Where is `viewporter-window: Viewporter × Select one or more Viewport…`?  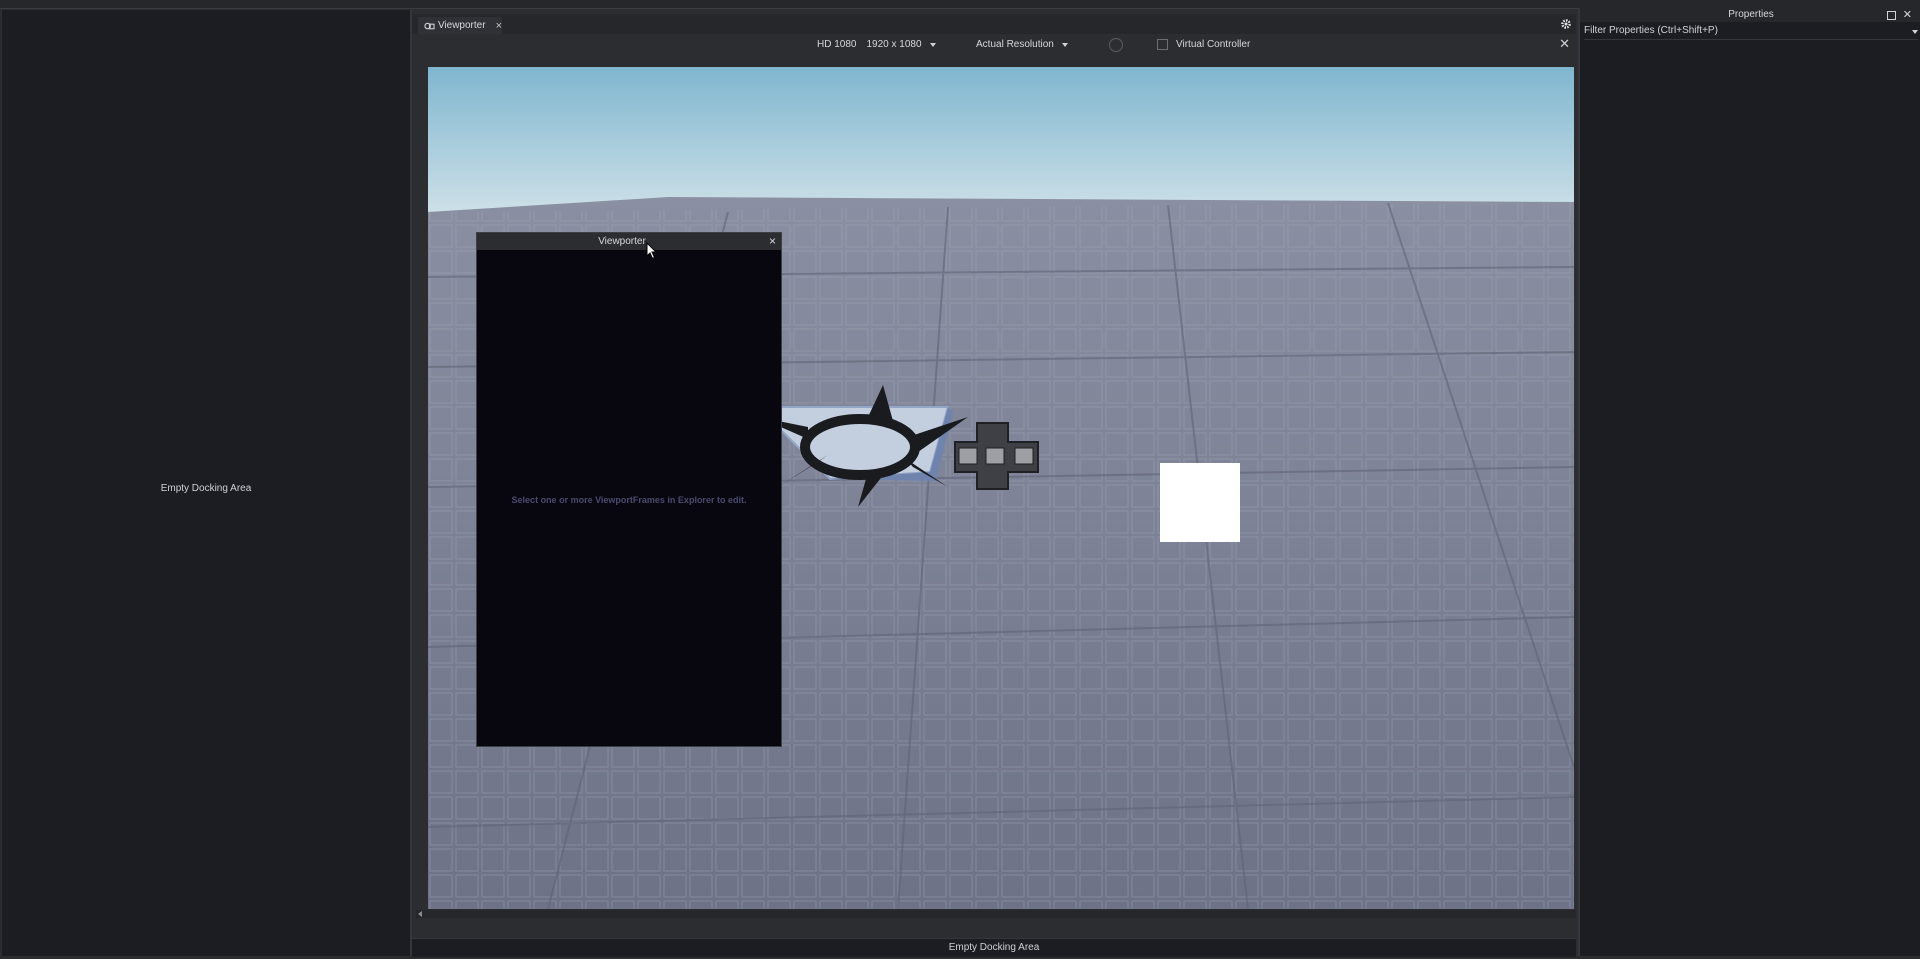
viewporter-window: Viewporter × Select one or more Viewport… is located at coordinates (629, 489).